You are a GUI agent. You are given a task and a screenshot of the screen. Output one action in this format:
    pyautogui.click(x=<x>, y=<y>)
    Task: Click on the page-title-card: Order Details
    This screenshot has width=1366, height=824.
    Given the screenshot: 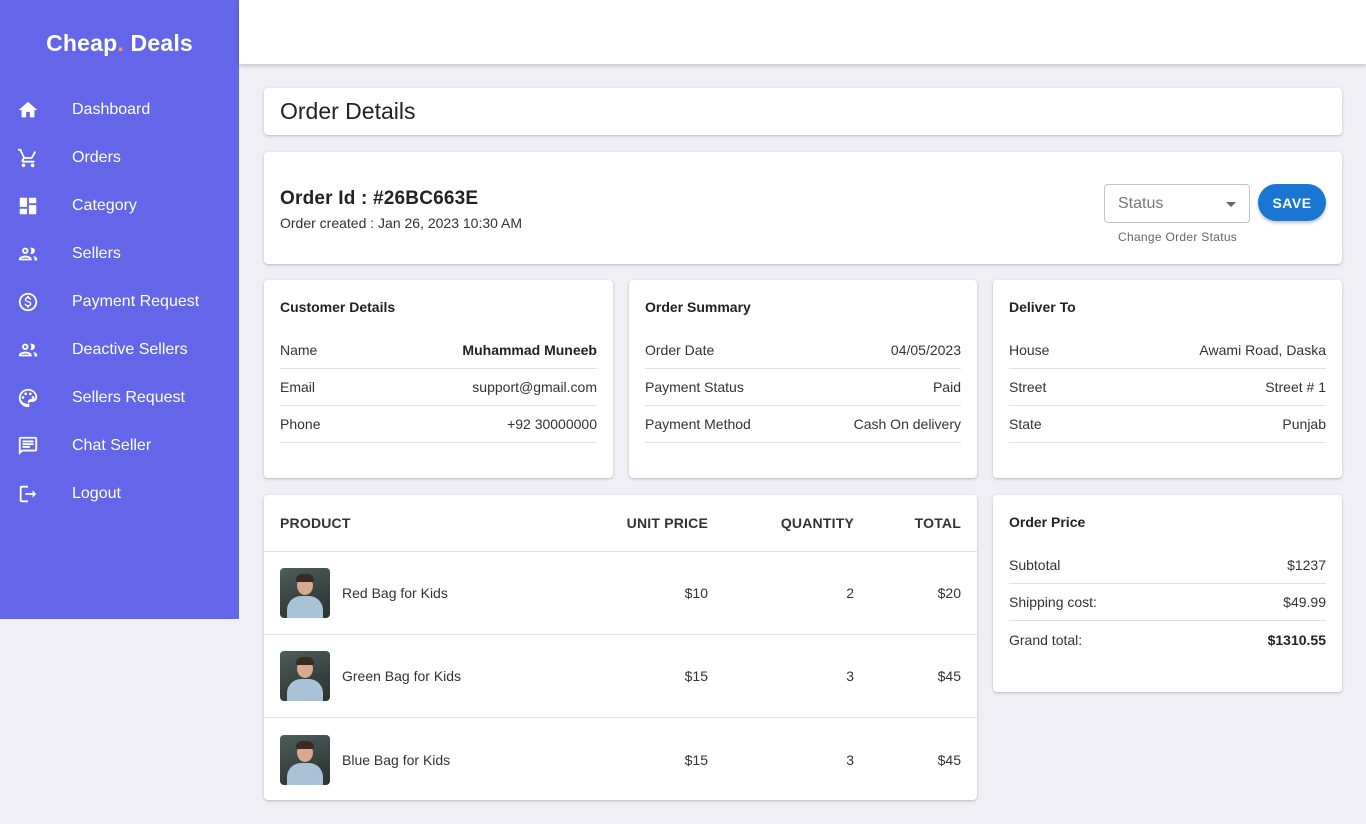 What is the action you would take?
    pyautogui.click(x=803, y=111)
    